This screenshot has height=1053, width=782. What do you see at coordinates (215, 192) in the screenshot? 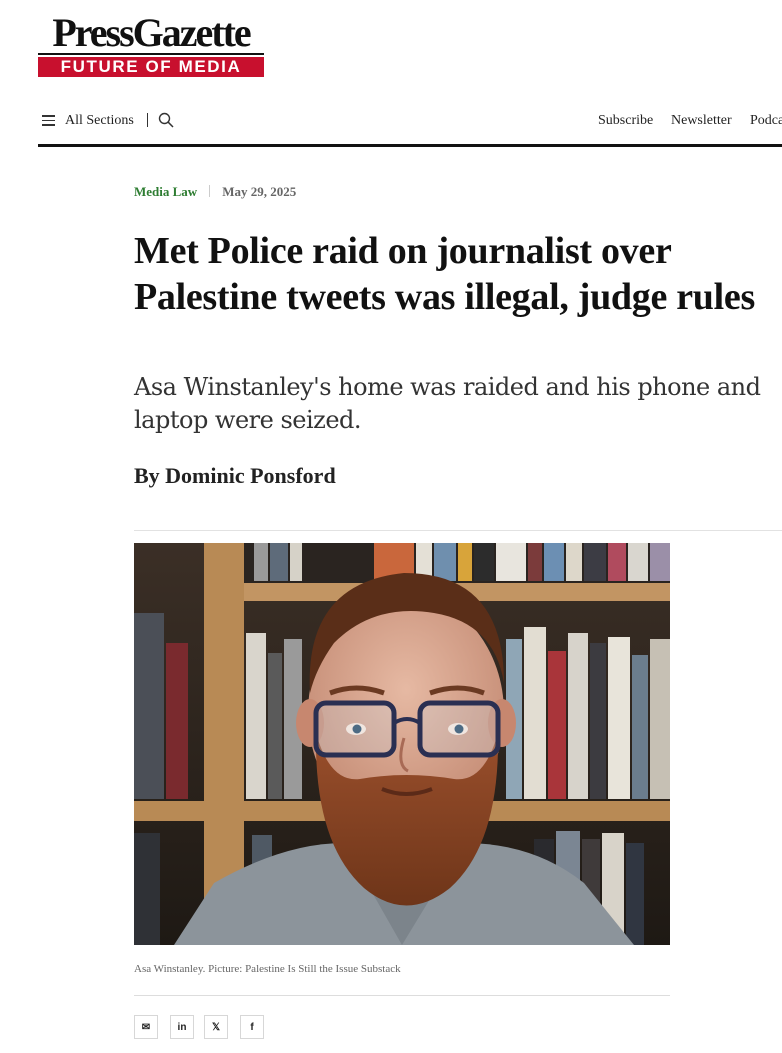
I see `article-meta: Media Law May 29, 2025` at bounding box center [215, 192].